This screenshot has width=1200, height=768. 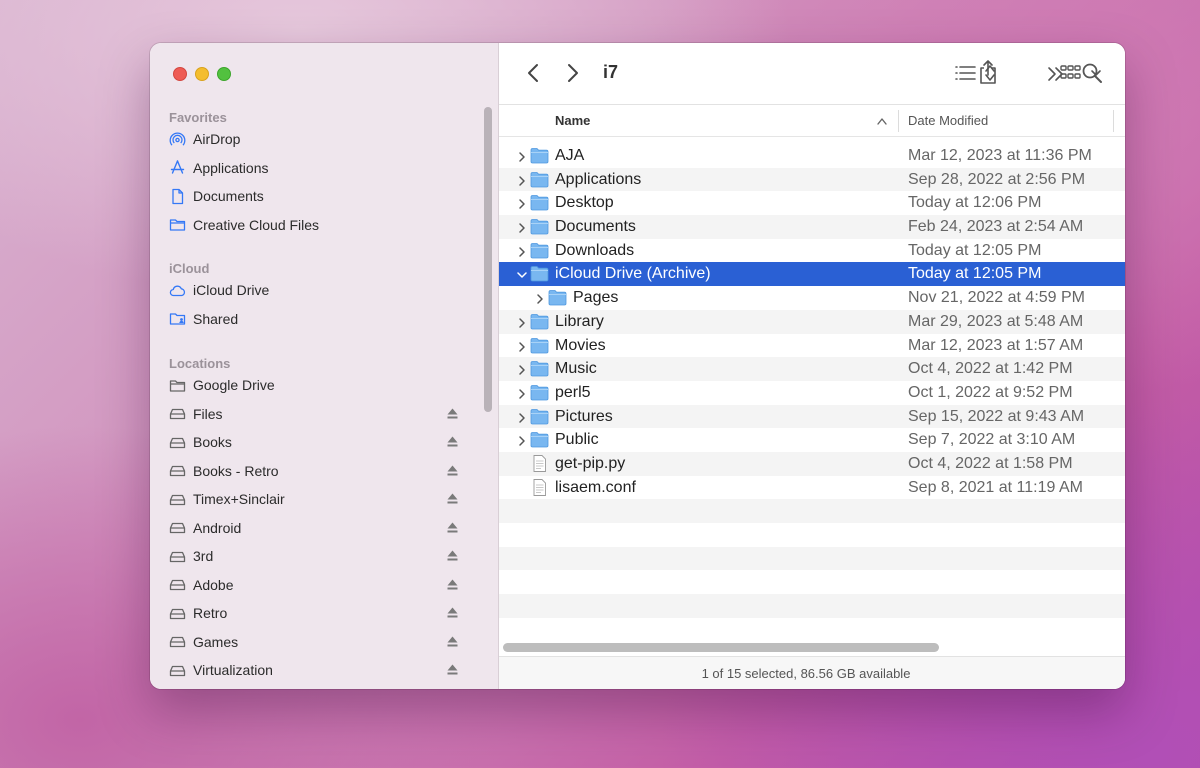 What do you see at coordinates (721, 647) in the screenshot?
I see `horizontal-scrollbar` at bounding box center [721, 647].